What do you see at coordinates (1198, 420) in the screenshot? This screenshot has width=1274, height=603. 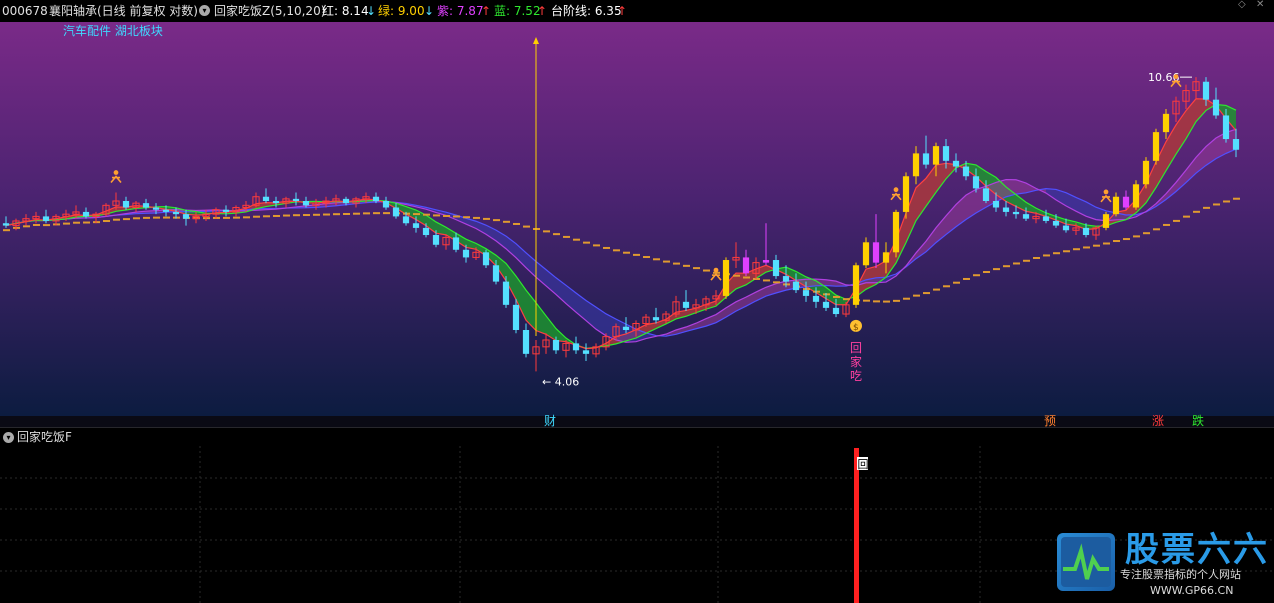 I see `bottom-label: 跌` at bounding box center [1198, 420].